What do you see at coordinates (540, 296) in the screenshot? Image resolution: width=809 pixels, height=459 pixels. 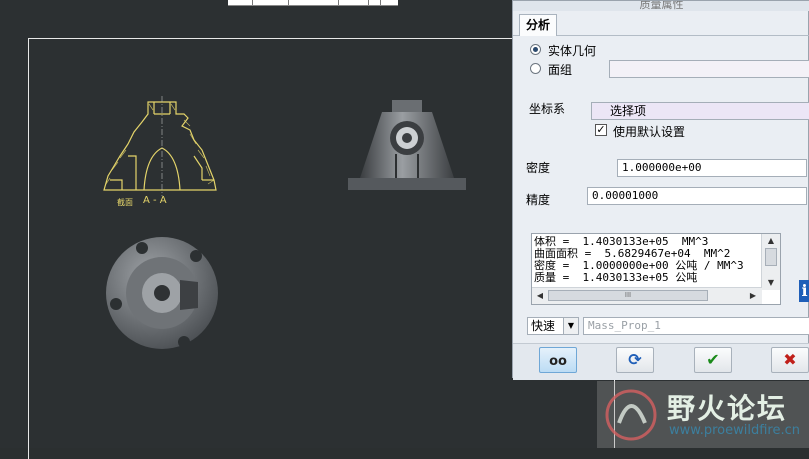 I see `scroll-left-icon: ◀` at bounding box center [540, 296].